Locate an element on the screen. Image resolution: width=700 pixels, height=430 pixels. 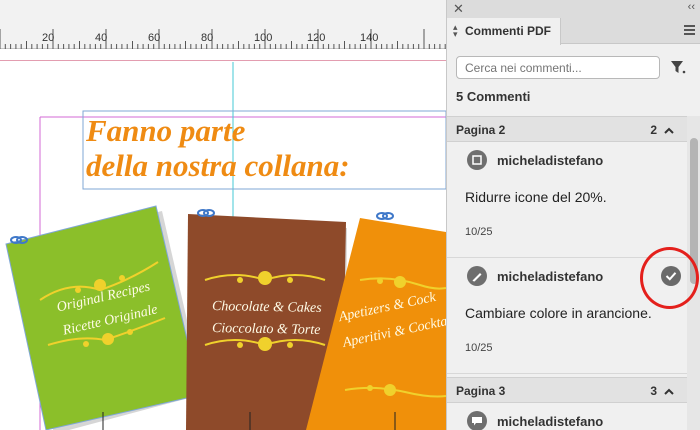
comments-count: 5 Commenti is located at coordinates (493, 96).